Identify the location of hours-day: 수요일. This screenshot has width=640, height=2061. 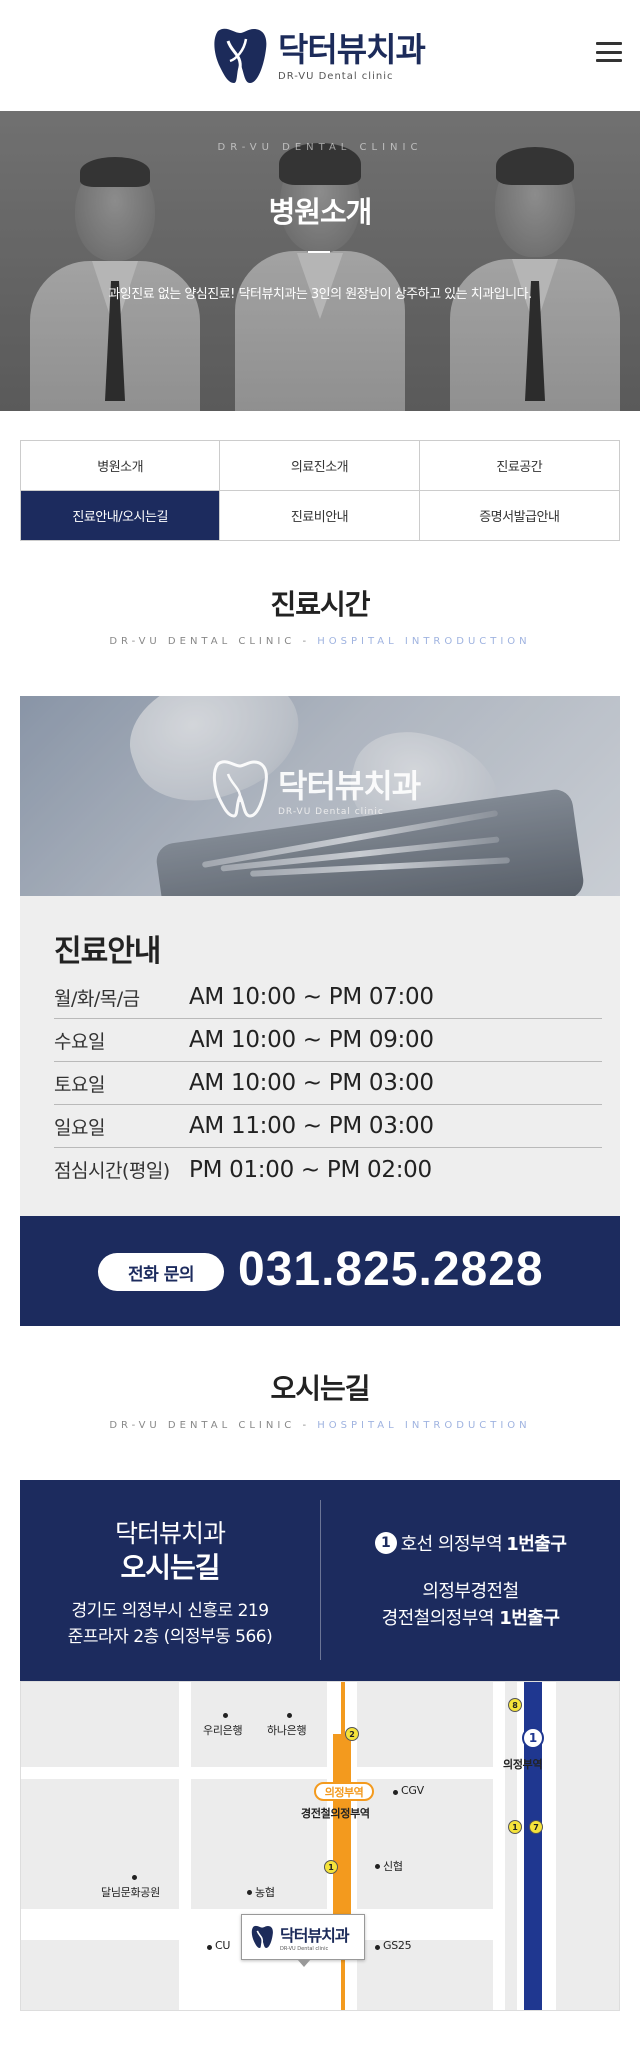
(79, 1041).